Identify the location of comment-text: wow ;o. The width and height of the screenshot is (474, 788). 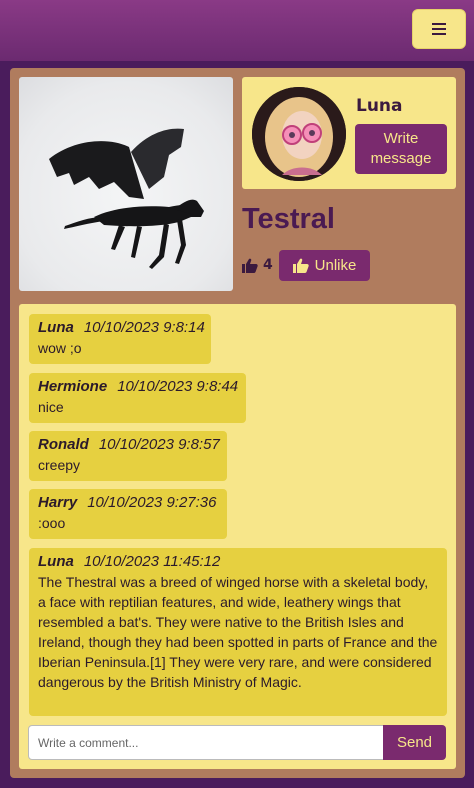
(60, 348).